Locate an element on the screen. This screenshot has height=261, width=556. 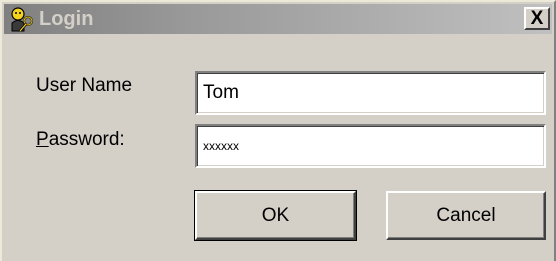
password-label: Password: is located at coordinates (80, 140).